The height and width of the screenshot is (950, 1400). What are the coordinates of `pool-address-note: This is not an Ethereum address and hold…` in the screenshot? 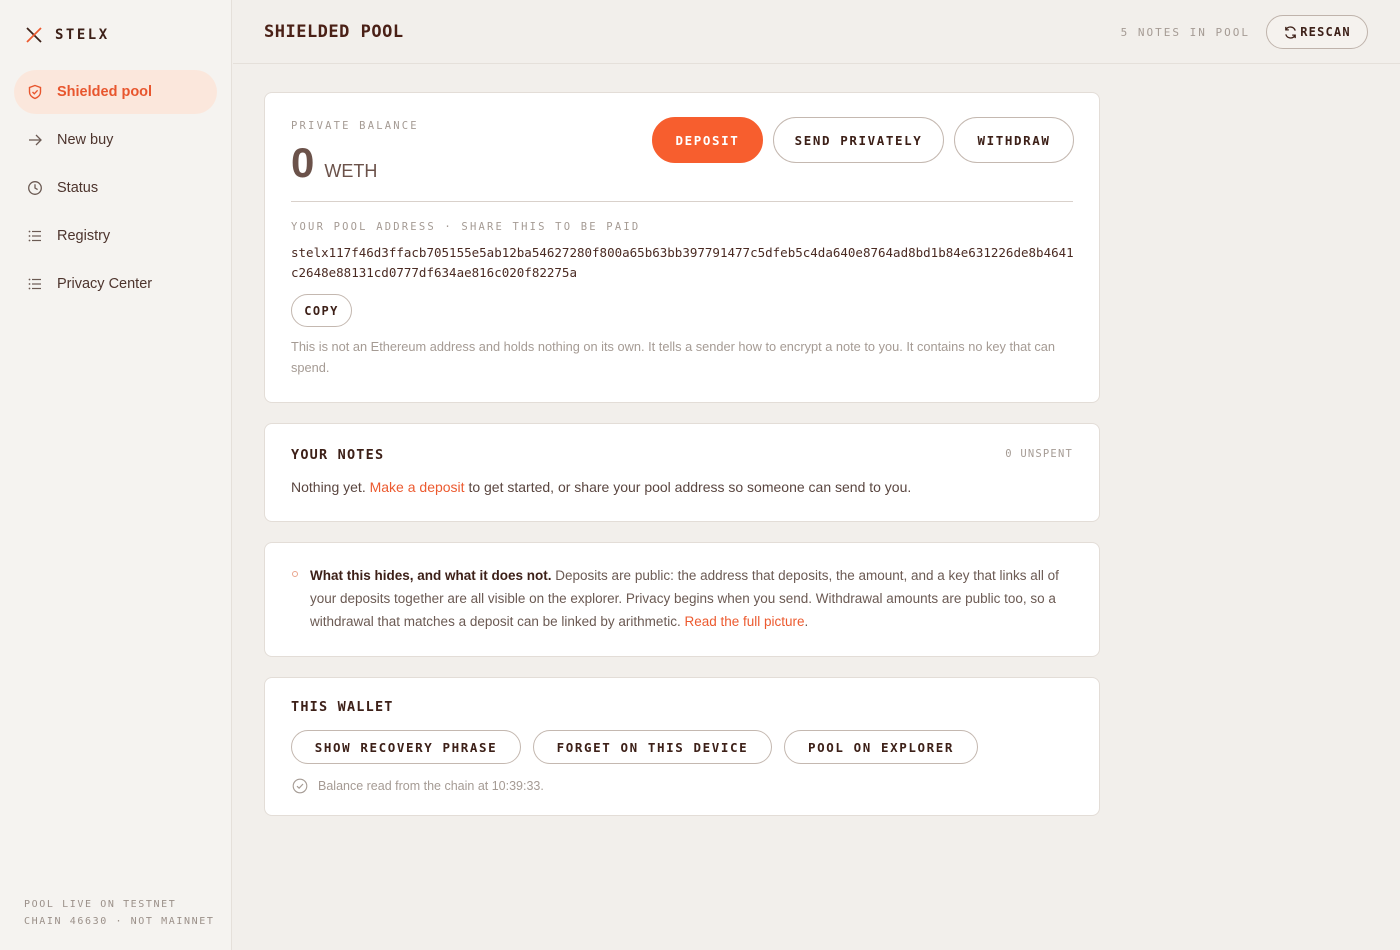 It's located at (673, 357).